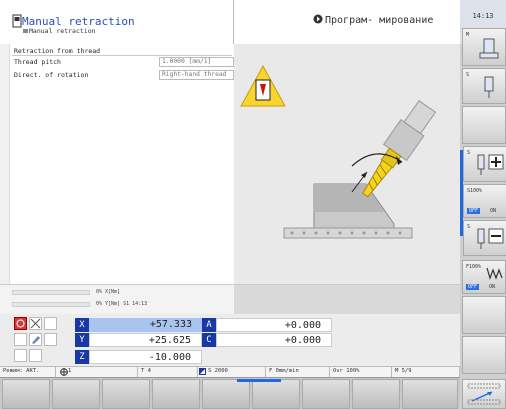 This screenshot has height=409, width=506. I want to click on spindle-on-label: ON, so click(493, 211).